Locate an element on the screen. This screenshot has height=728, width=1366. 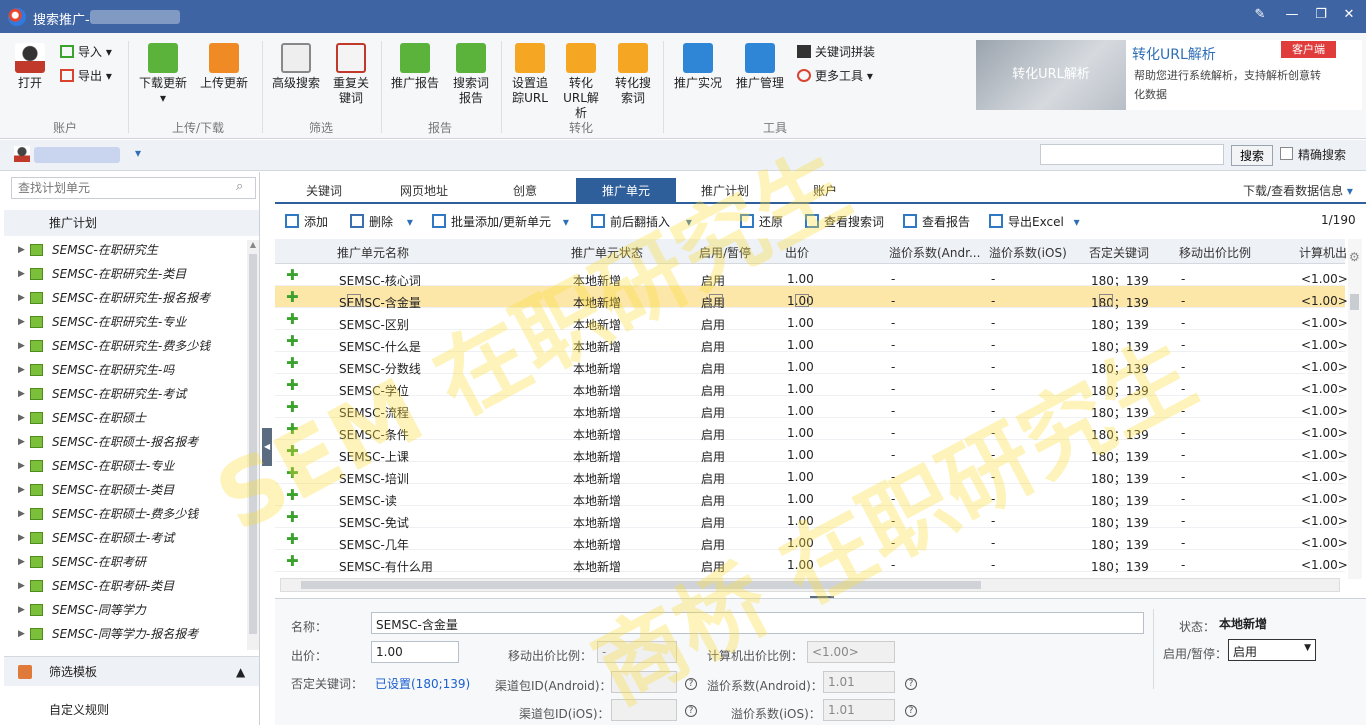
tree-item: ▶ SEMSC-在职研究生 is located at coordinates (125, 250).